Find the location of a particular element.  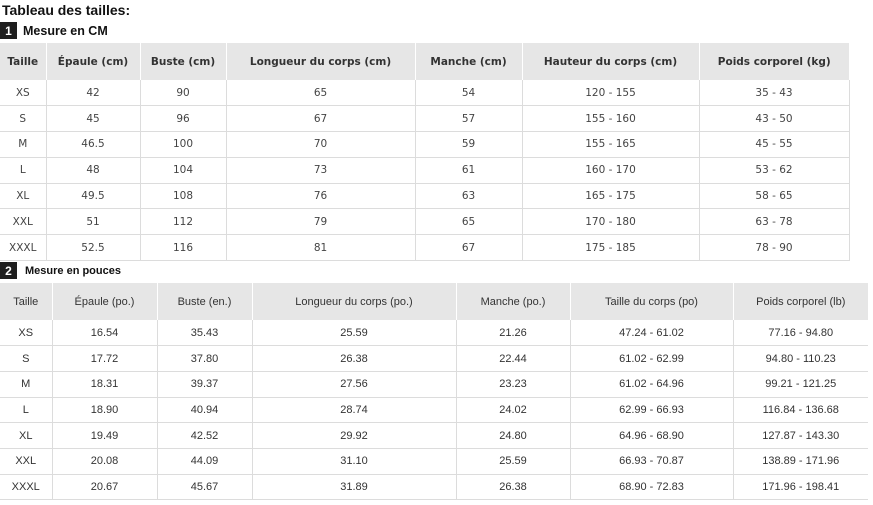

column-header: Manche (po.) is located at coordinates (513, 301).